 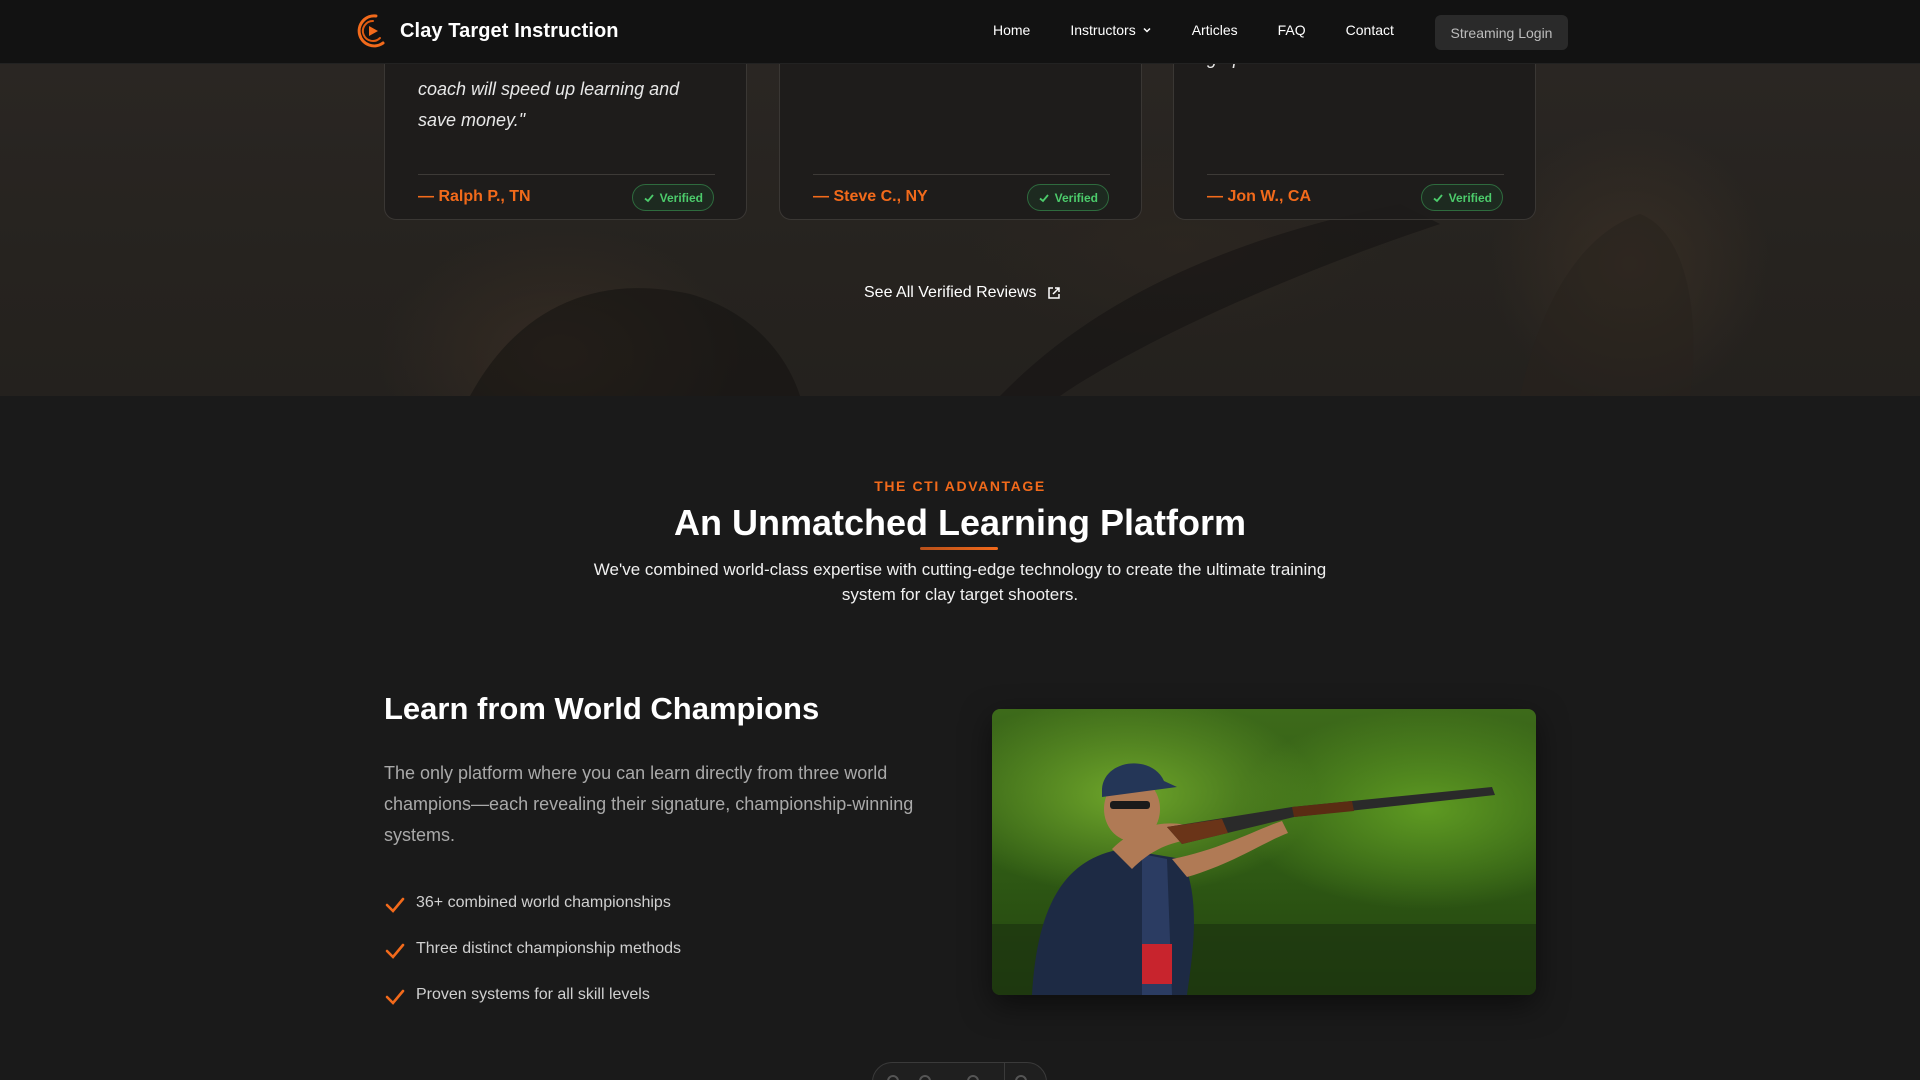 I want to click on feature-text: Proven systems for all skill levels, so click(x=533, y=994).